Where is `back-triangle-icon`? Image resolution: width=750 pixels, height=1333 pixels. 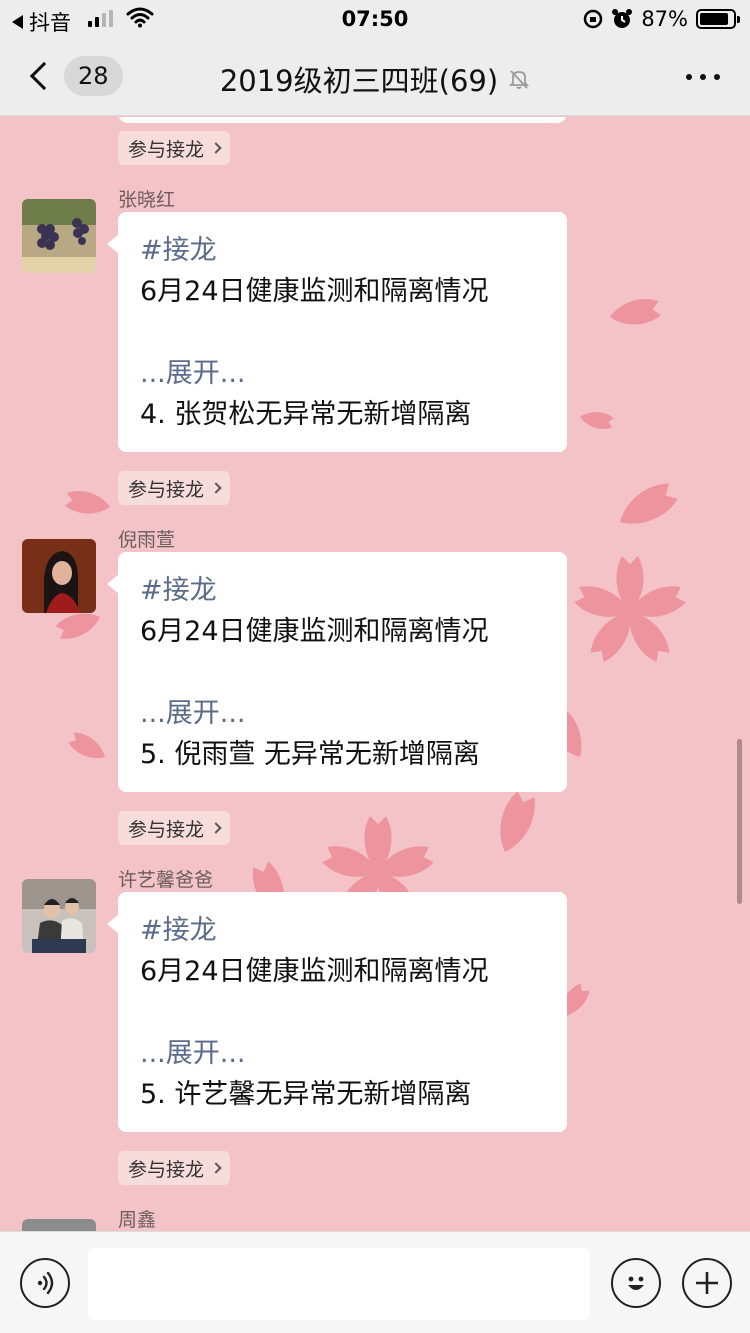
back-triangle-icon is located at coordinates (17, 22).